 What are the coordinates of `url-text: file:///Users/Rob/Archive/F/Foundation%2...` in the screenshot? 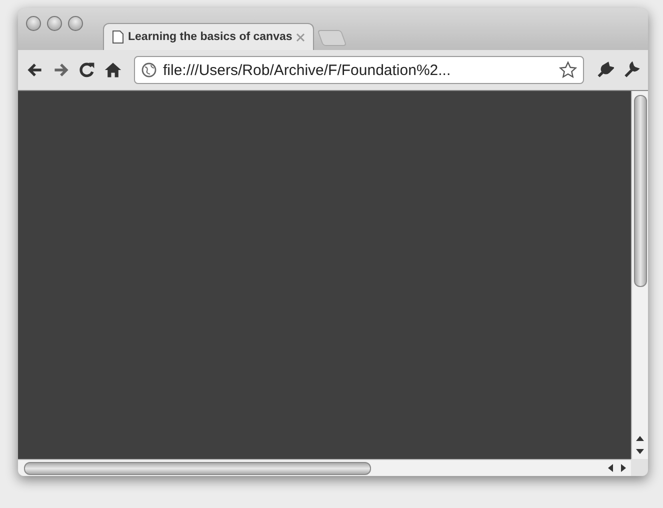 It's located at (307, 70).